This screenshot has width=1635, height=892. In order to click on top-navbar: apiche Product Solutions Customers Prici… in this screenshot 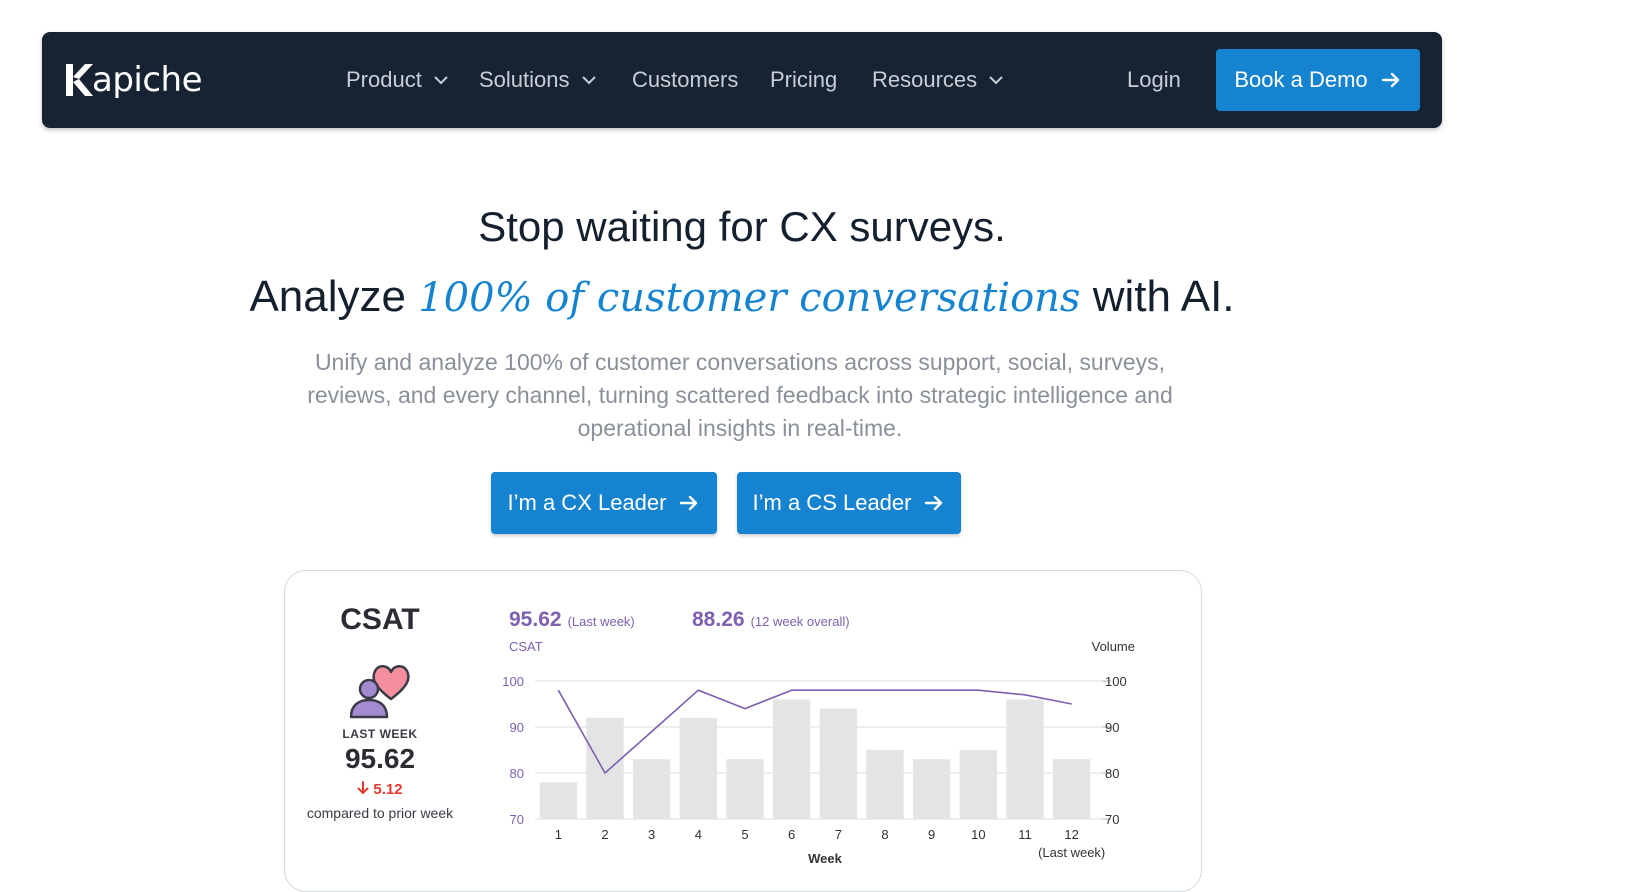, I will do `click(742, 80)`.